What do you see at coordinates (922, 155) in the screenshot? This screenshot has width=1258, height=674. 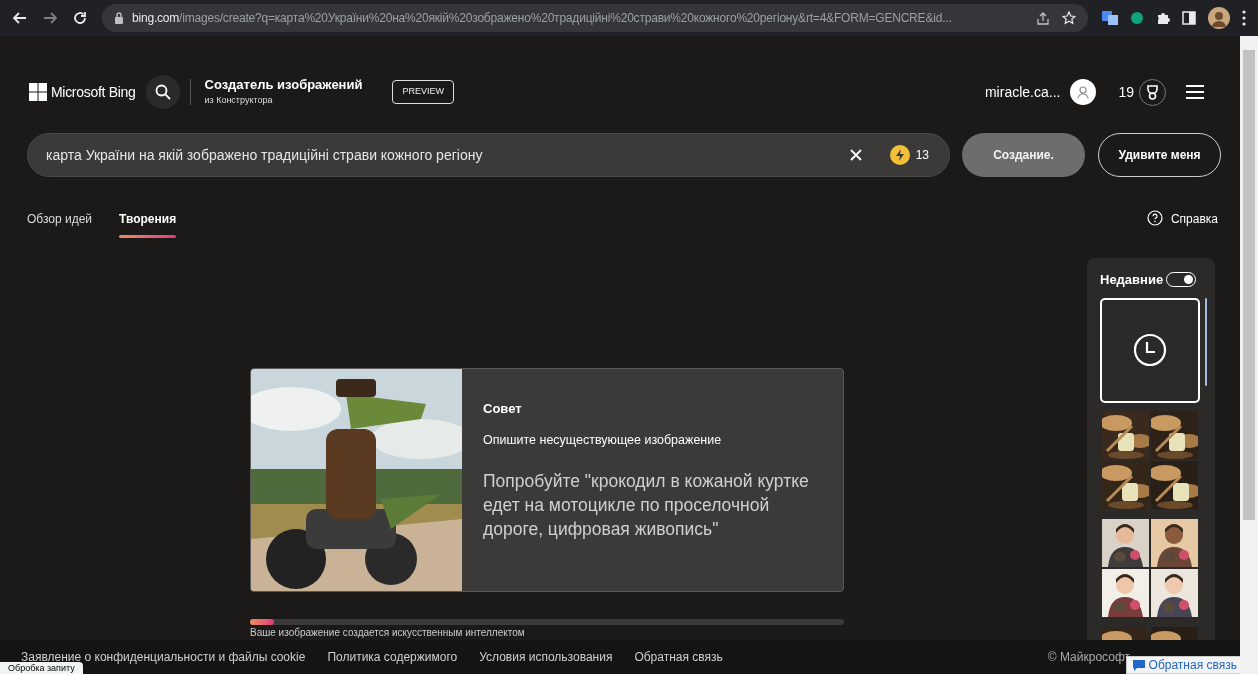 I see `boost-count: 13` at bounding box center [922, 155].